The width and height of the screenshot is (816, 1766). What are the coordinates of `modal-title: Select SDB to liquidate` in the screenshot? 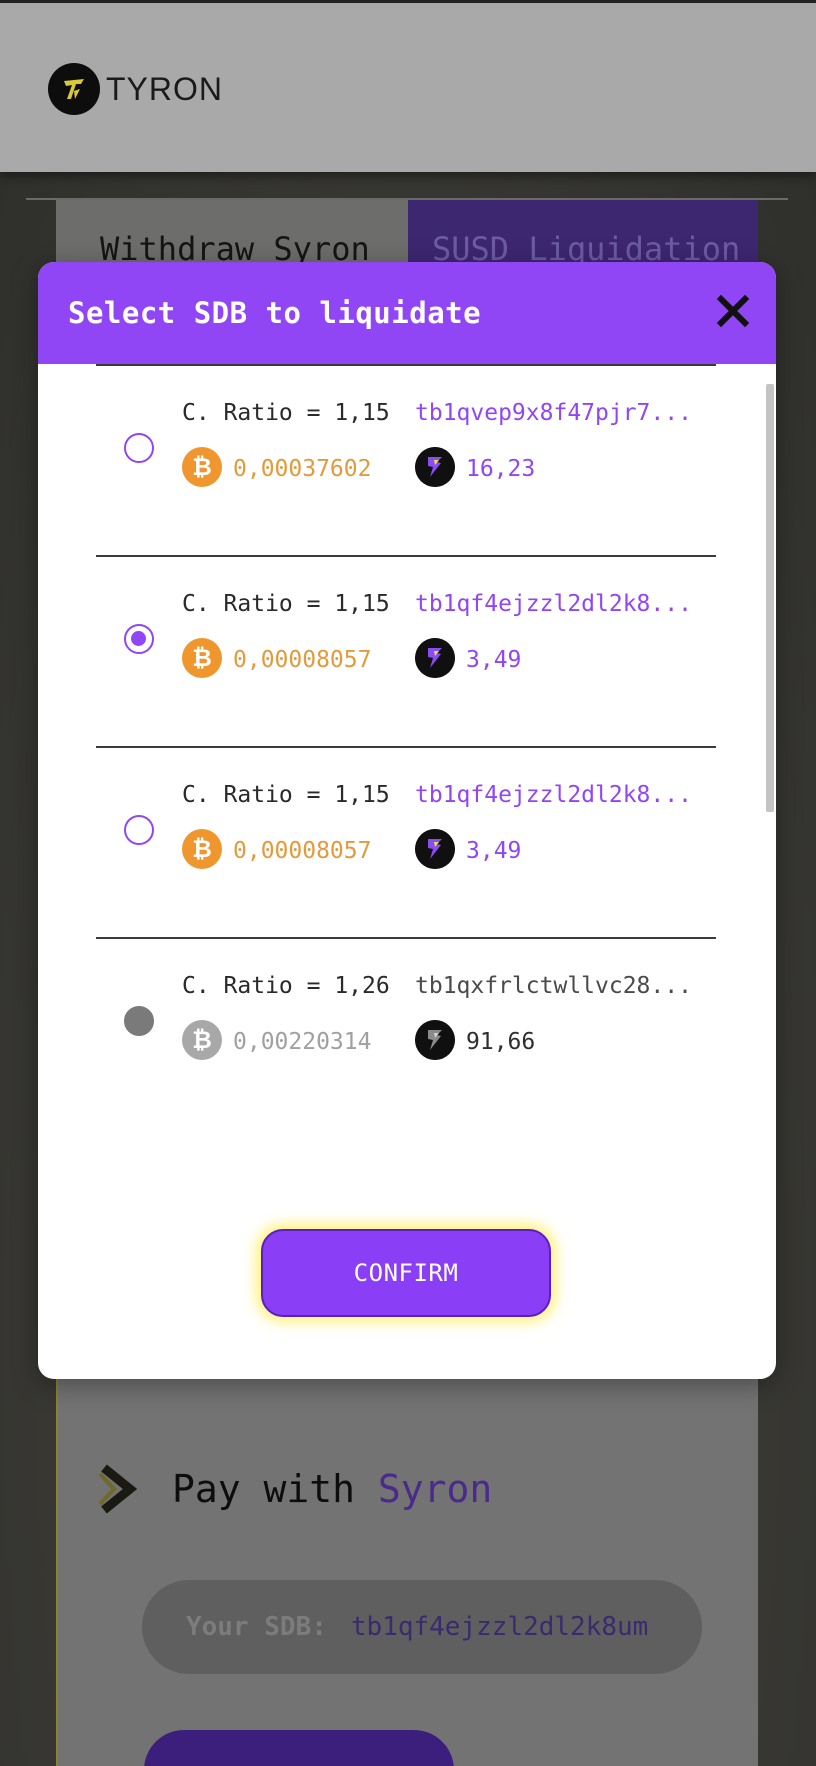 It's located at (275, 313).